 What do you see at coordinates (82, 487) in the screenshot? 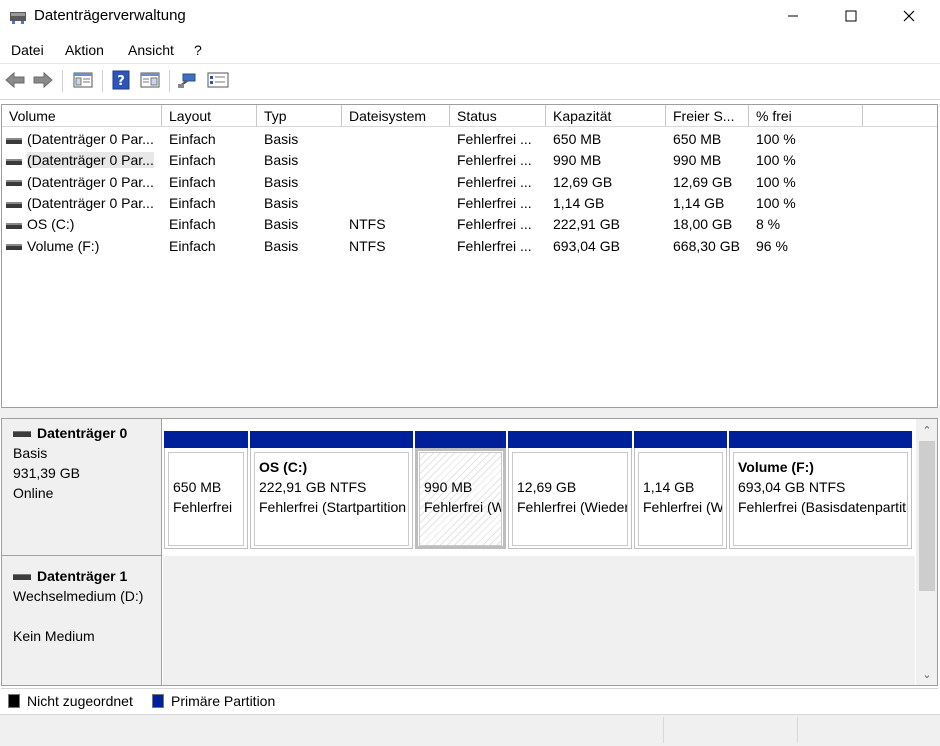
I see `disk-0-label: Datenträger 0 Basis 931,39 GB Online` at bounding box center [82, 487].